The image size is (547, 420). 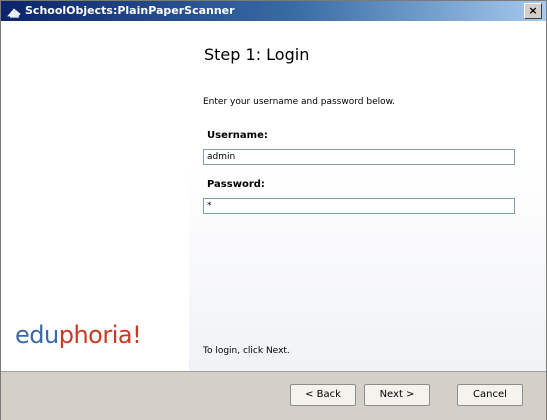 What do you see at coordinates (273, 395) in the screenshot?
I see `button-bar: < Back Next > Cancel` at bounding box center [273, 395].